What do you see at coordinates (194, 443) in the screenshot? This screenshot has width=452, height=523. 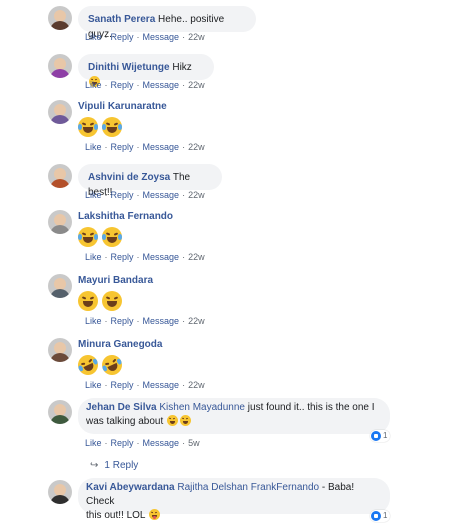 I see `timestamp: 5w` at bounding box center [194, 443].